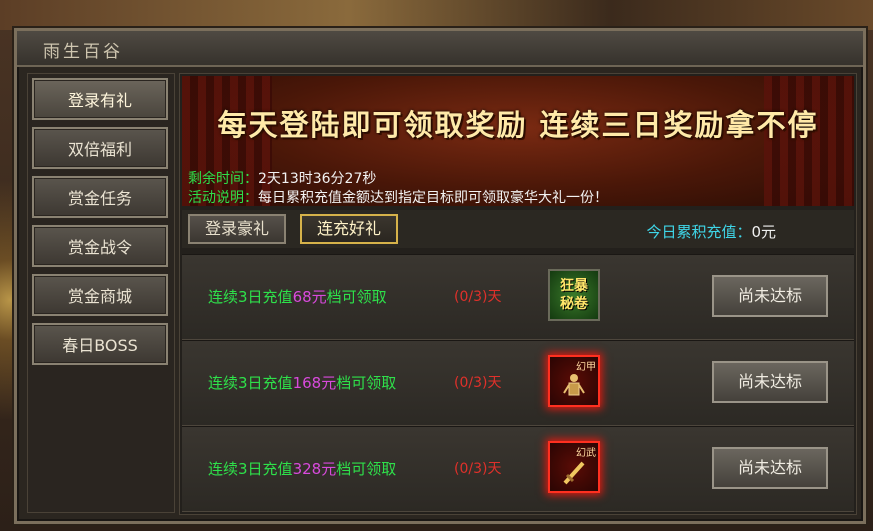  I want to click on condition-amount: 68元, so click(309, 297).